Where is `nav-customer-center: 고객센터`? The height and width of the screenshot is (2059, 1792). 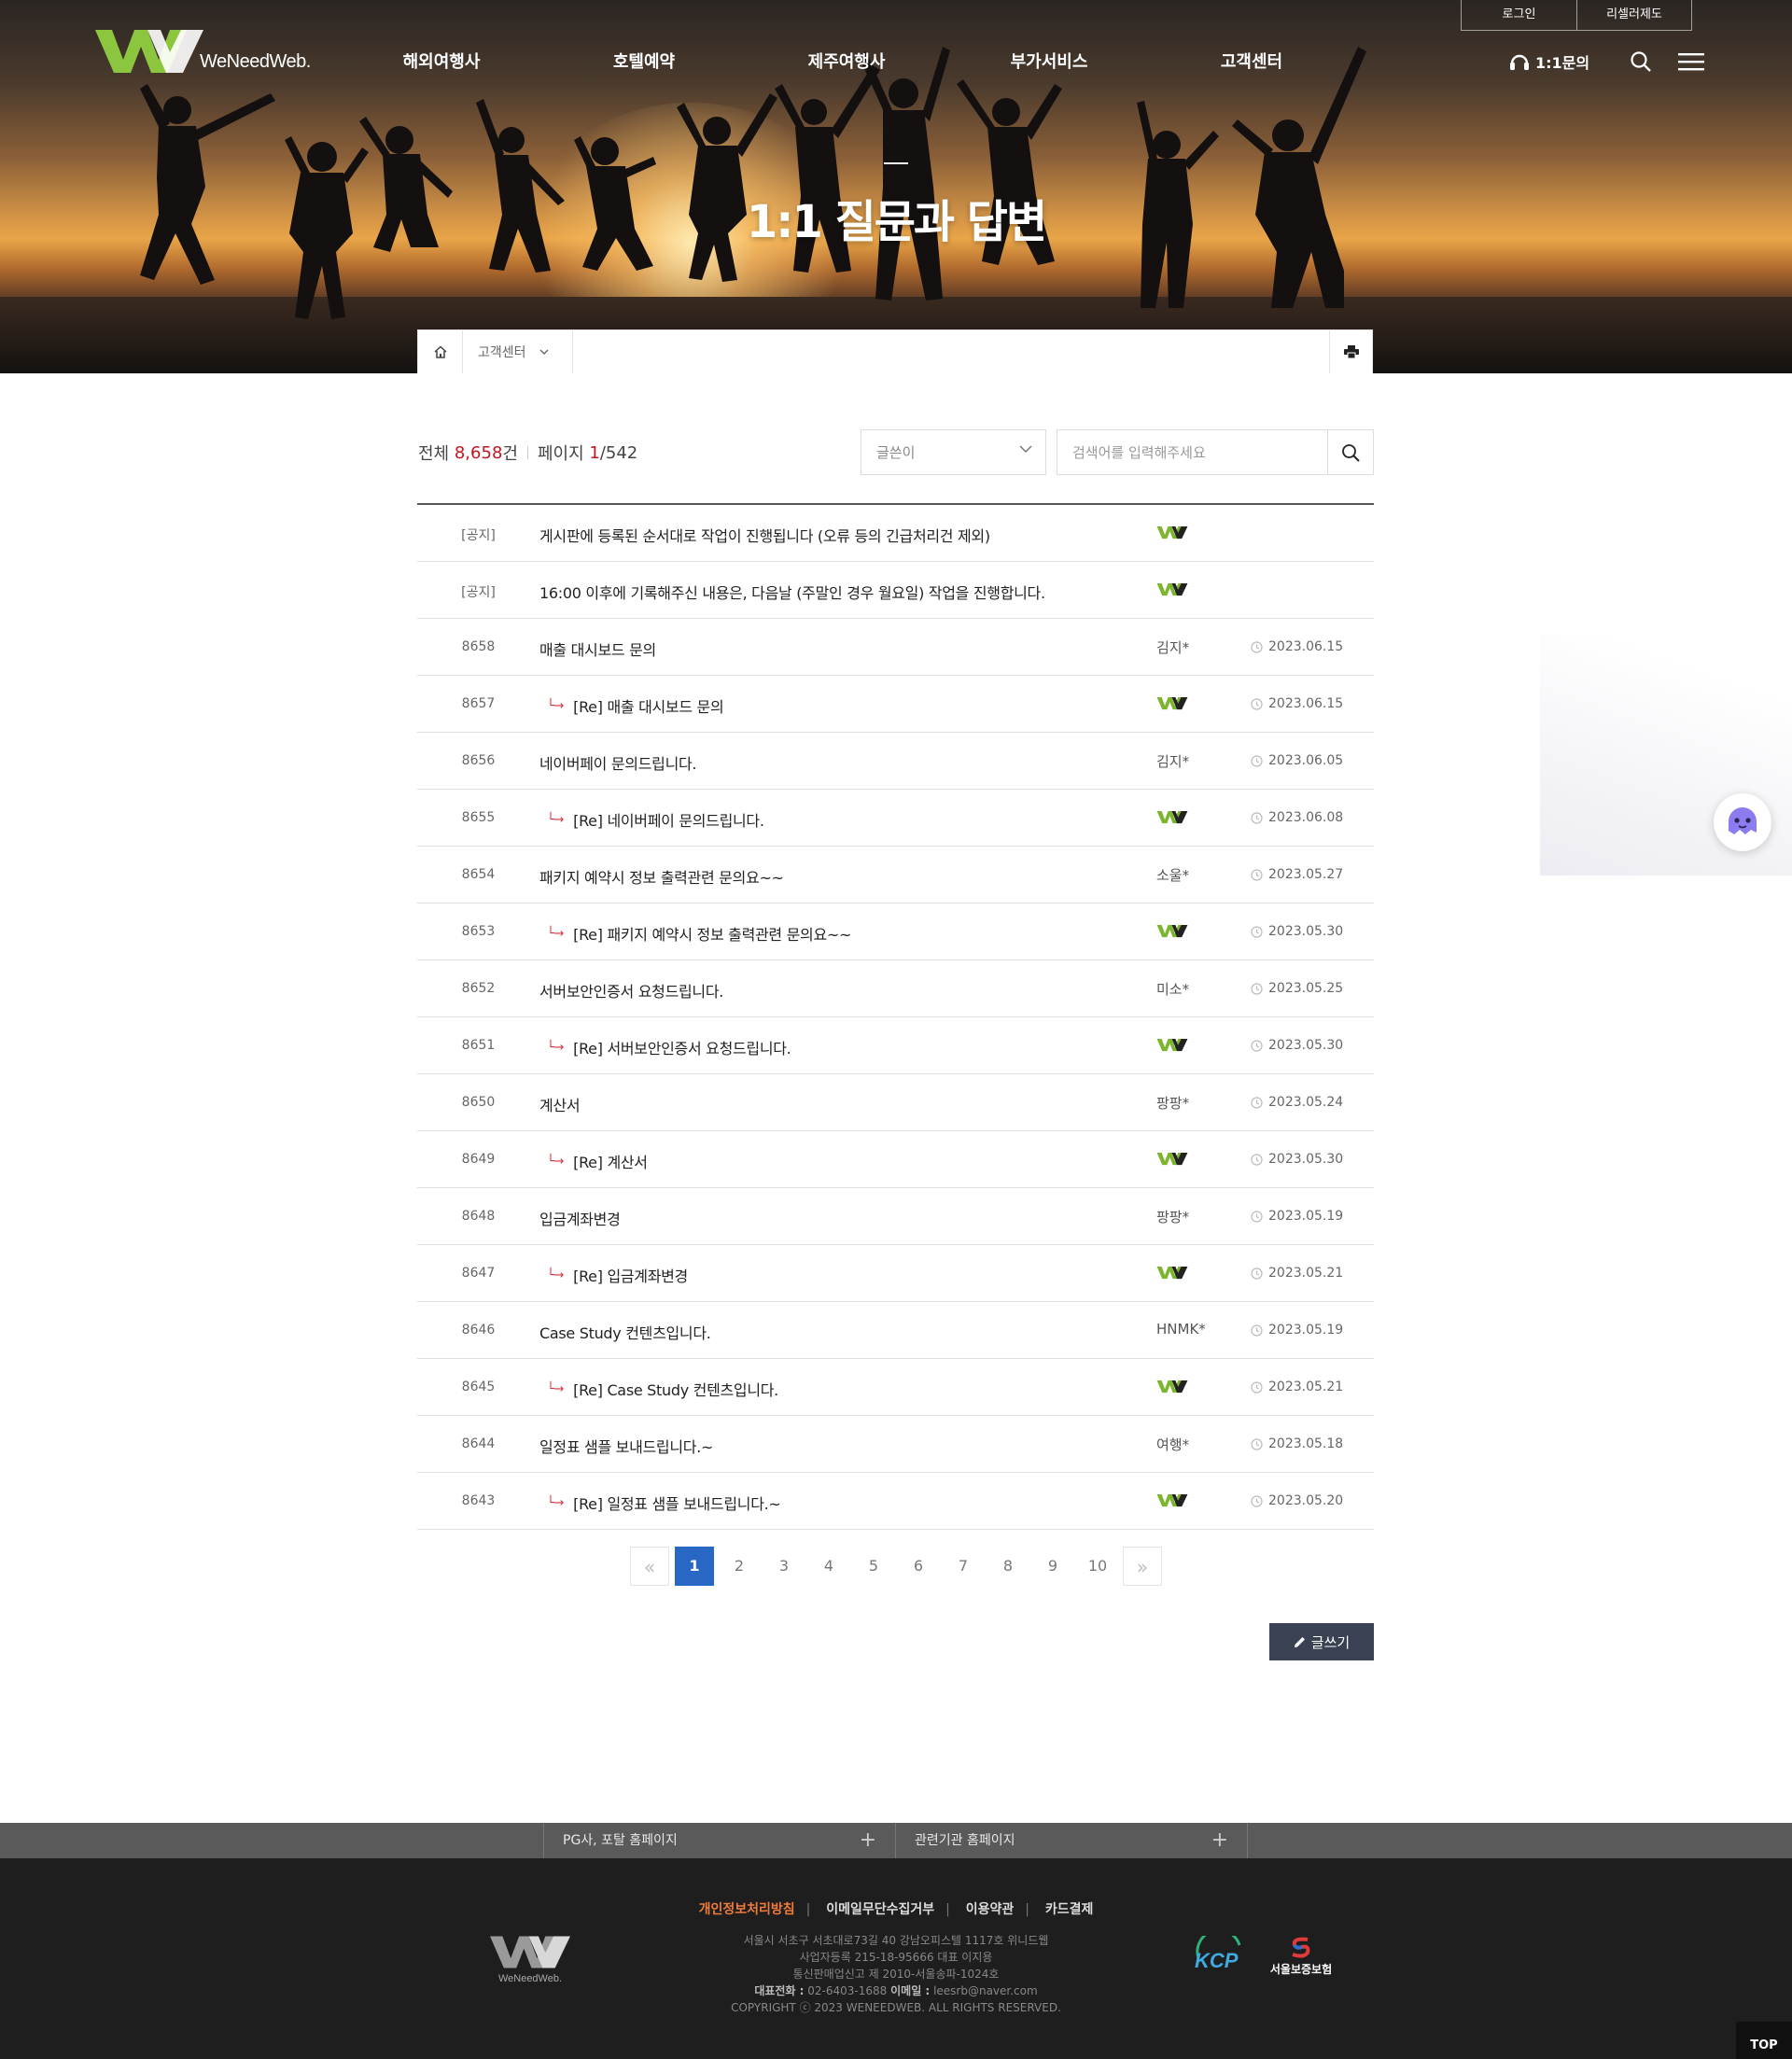
nav-customer-center: 고객센터 is located at coordinates (1251, 61).